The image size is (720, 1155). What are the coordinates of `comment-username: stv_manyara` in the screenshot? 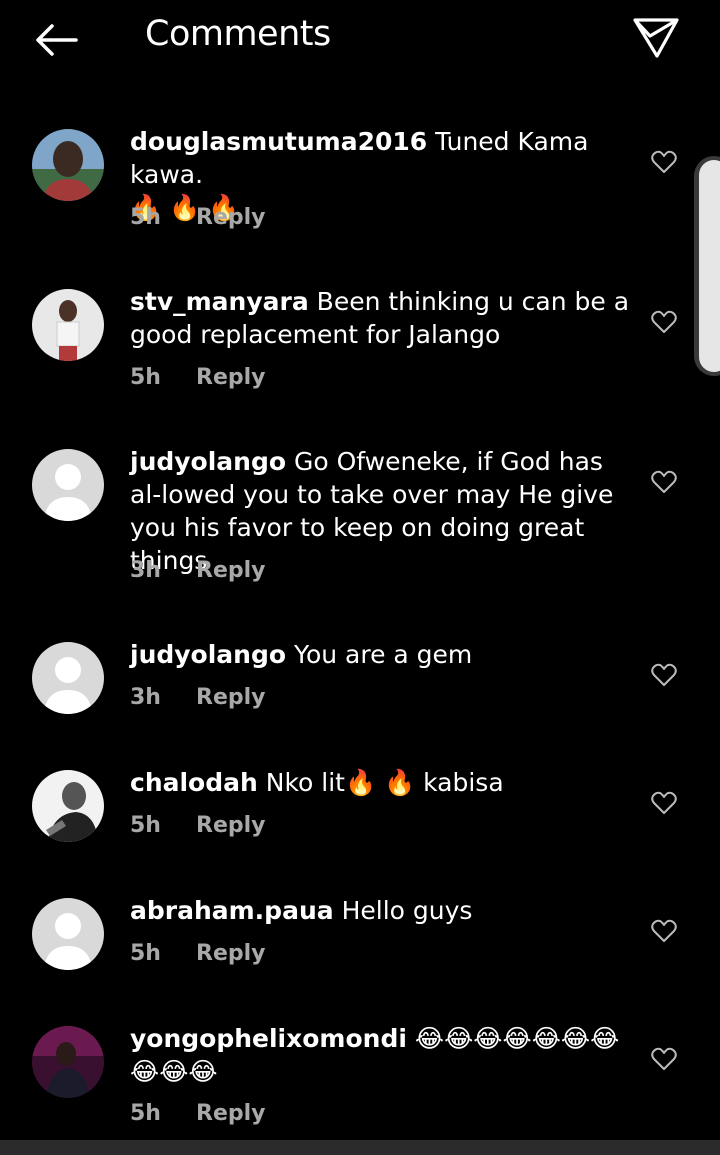 It's located at (219, 301).